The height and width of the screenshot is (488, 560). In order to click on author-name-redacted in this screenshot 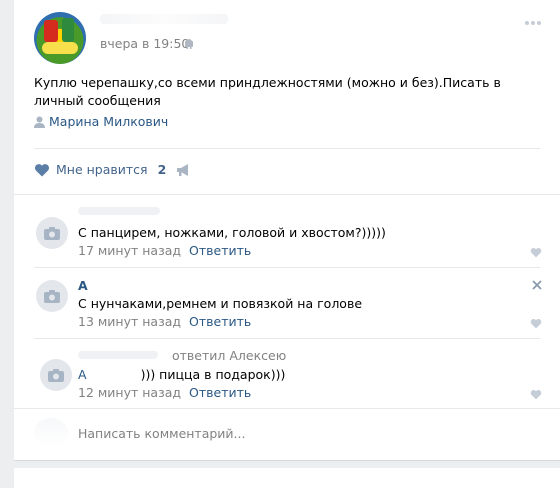, I will do `click(164, 19)`.